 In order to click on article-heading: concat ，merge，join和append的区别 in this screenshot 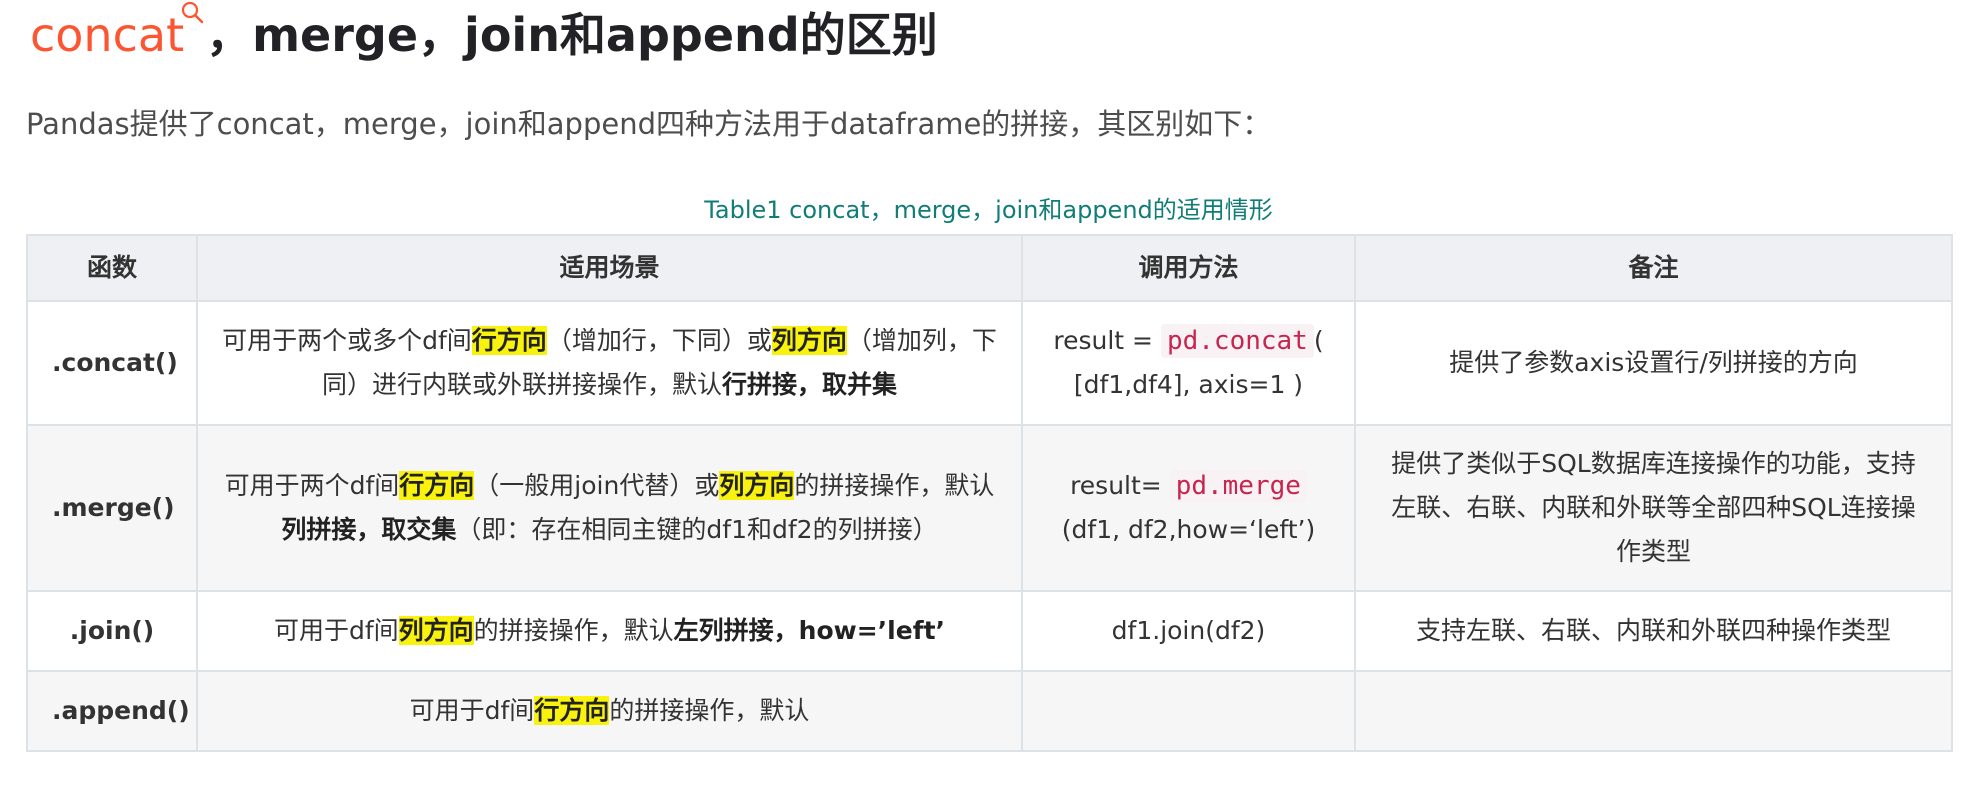, I will do `click(484, 33)`.